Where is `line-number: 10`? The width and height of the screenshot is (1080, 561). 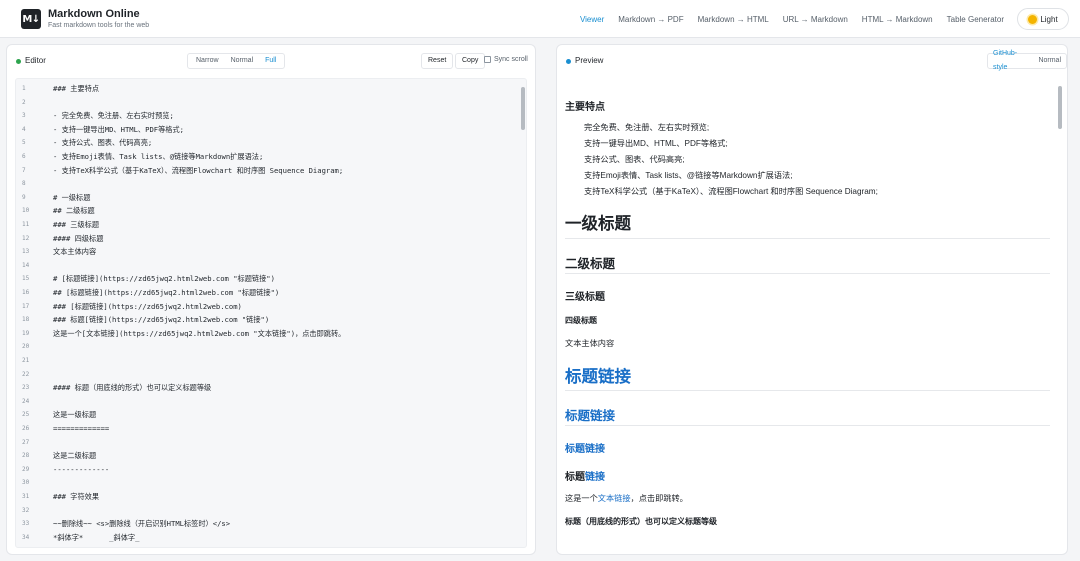
line-number: 10 is located at coordinates (26, 211).